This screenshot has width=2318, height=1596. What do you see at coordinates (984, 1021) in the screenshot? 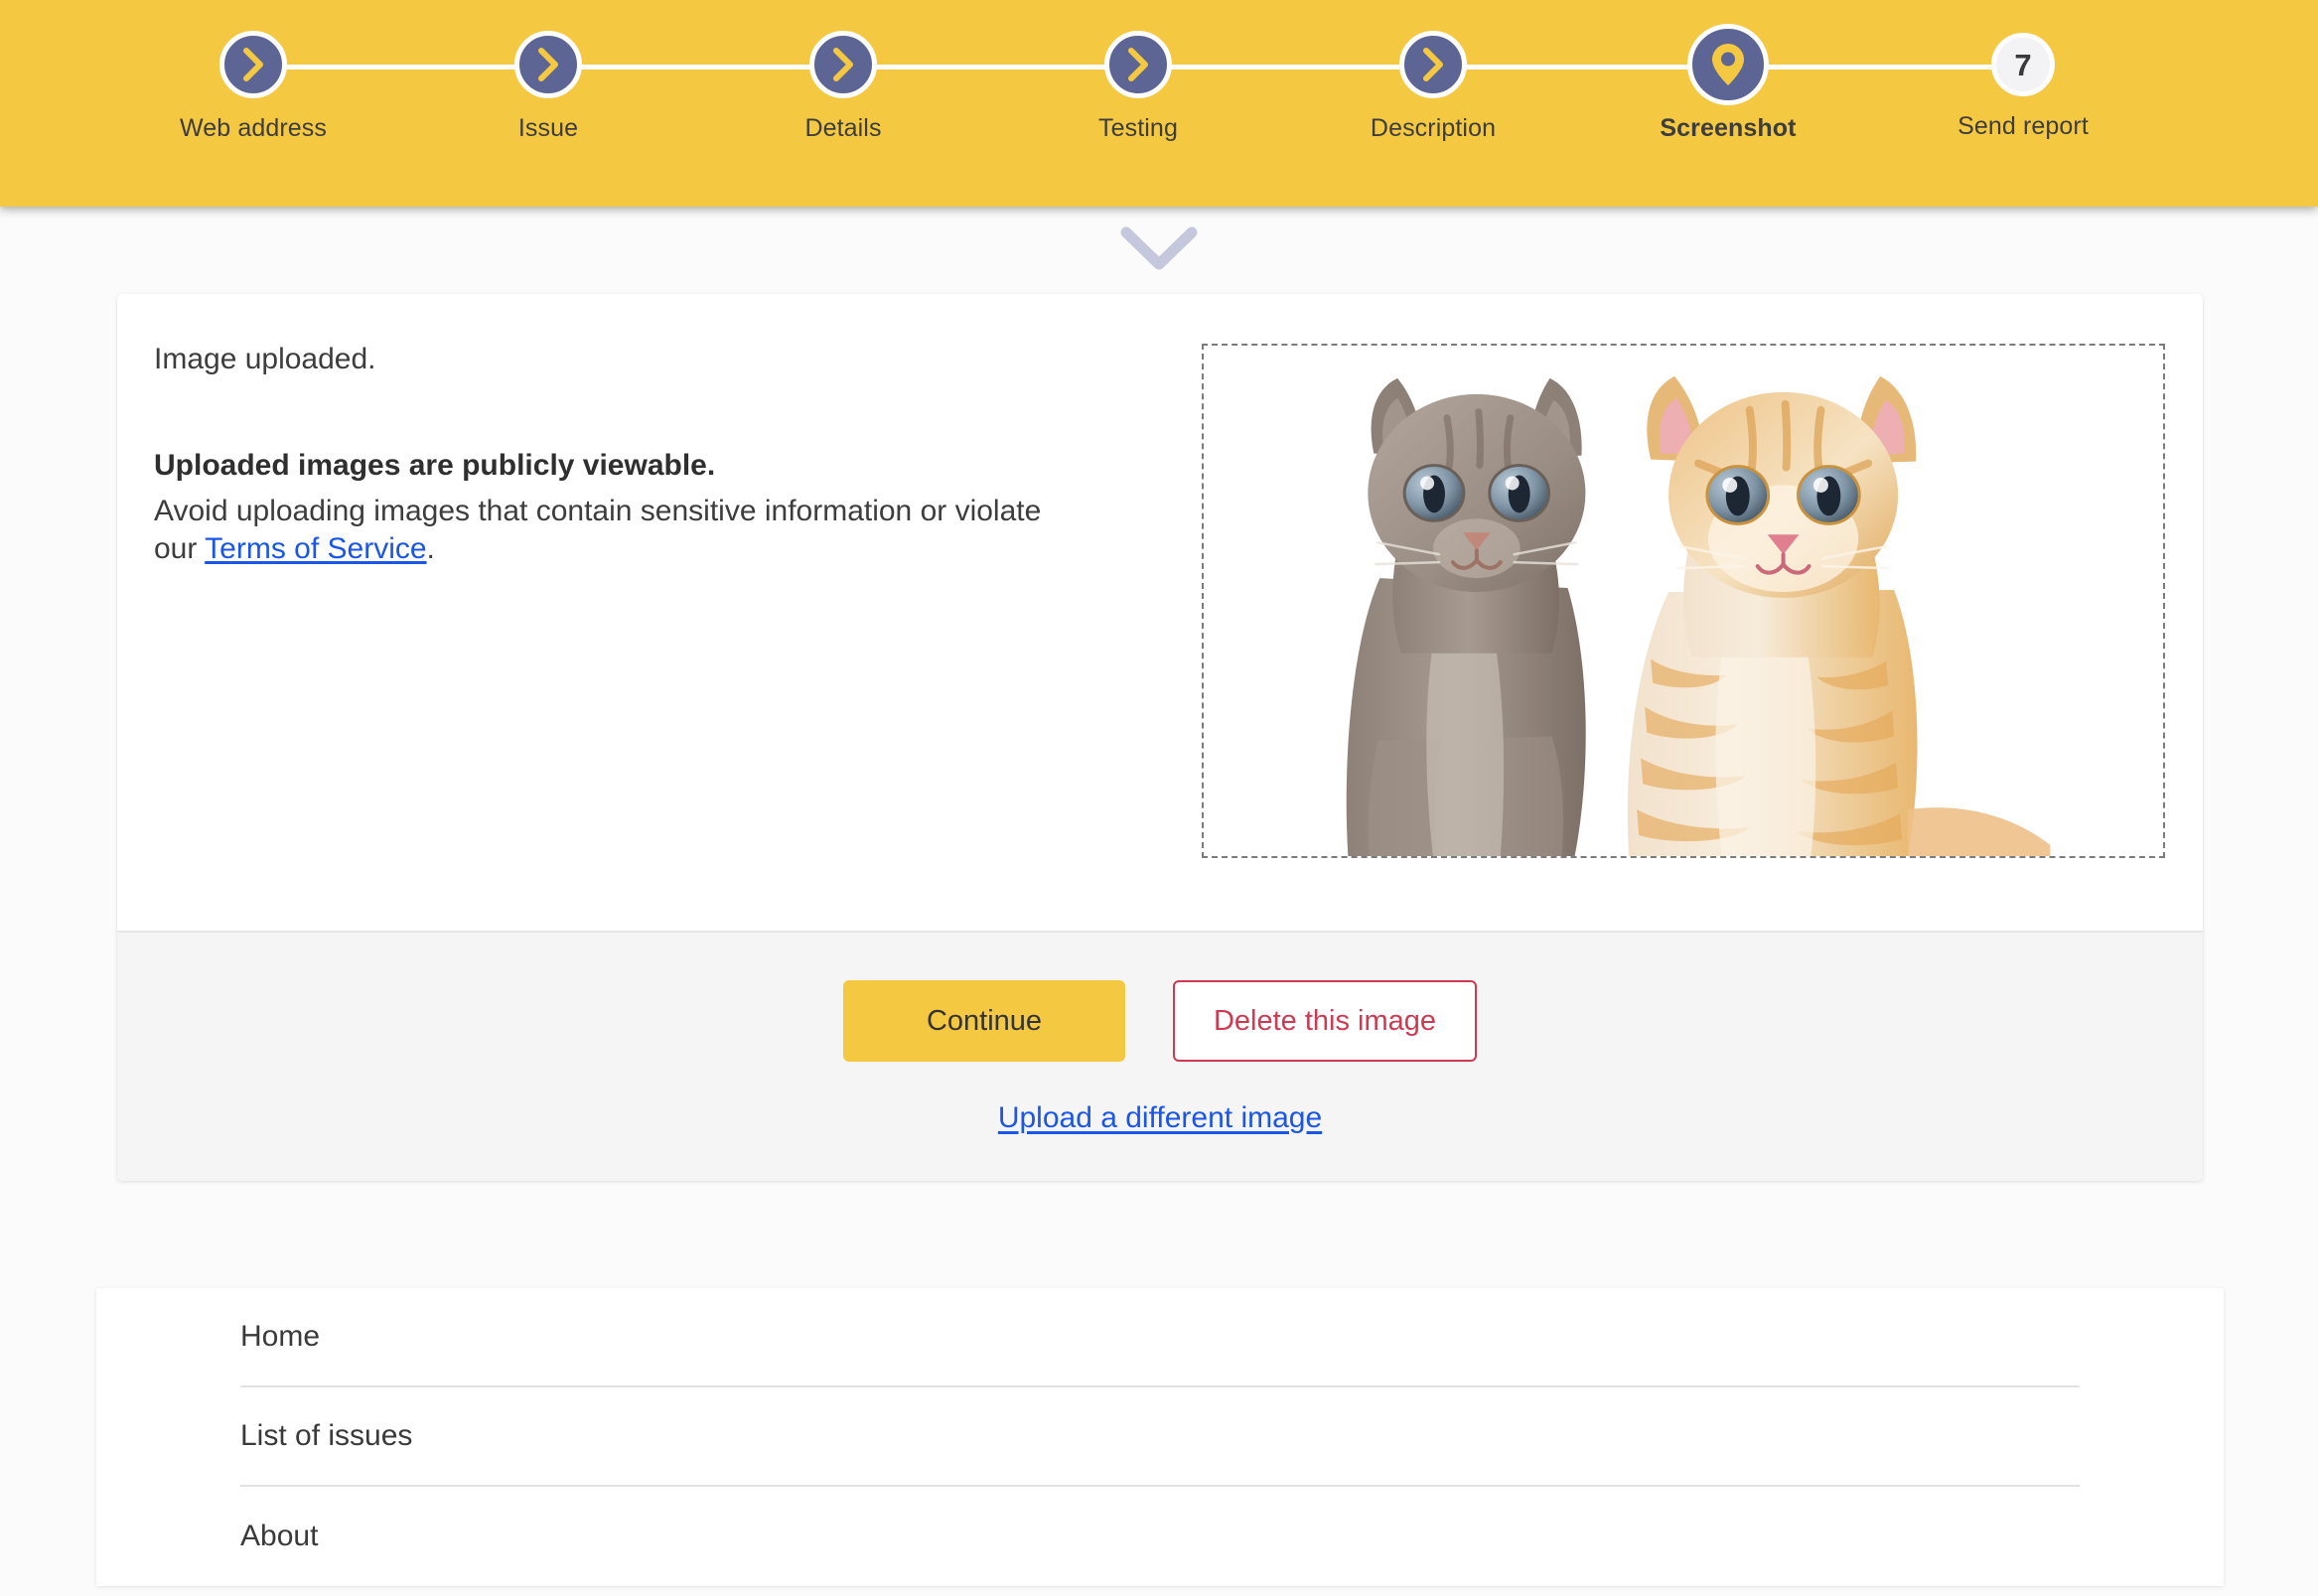
I see `continue-button: Continue` at bounding box center [984, 1021].